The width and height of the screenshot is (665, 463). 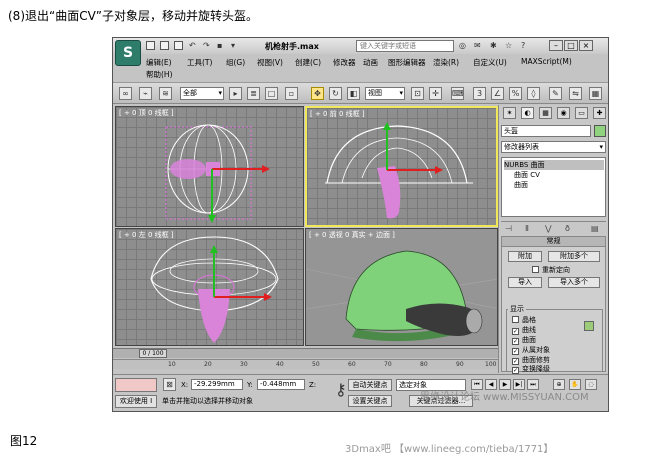 I want to click on stack-item-surface-cv: 曲面 CV, so click(x=527, y=175).